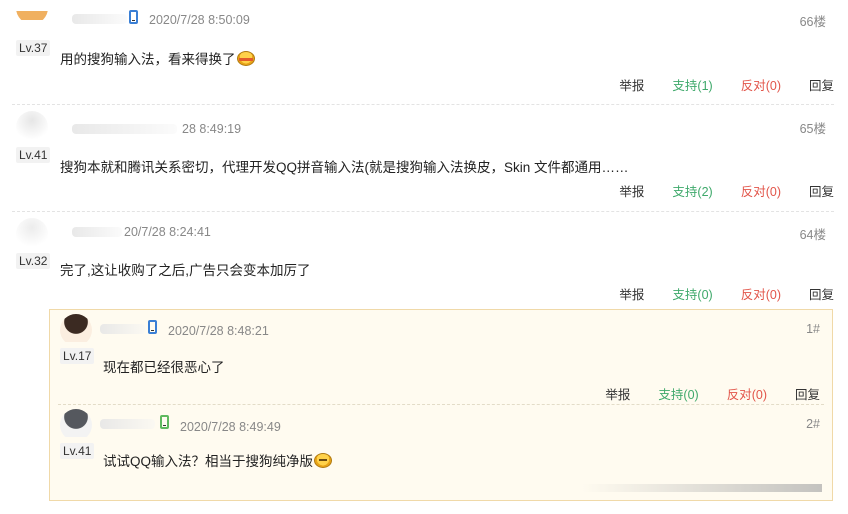  Describe the element at coordinates (185, 270) in the screenshot. I see `comment-text: 完了,这让收购了之后,广告只会变本加厉了` at that location.